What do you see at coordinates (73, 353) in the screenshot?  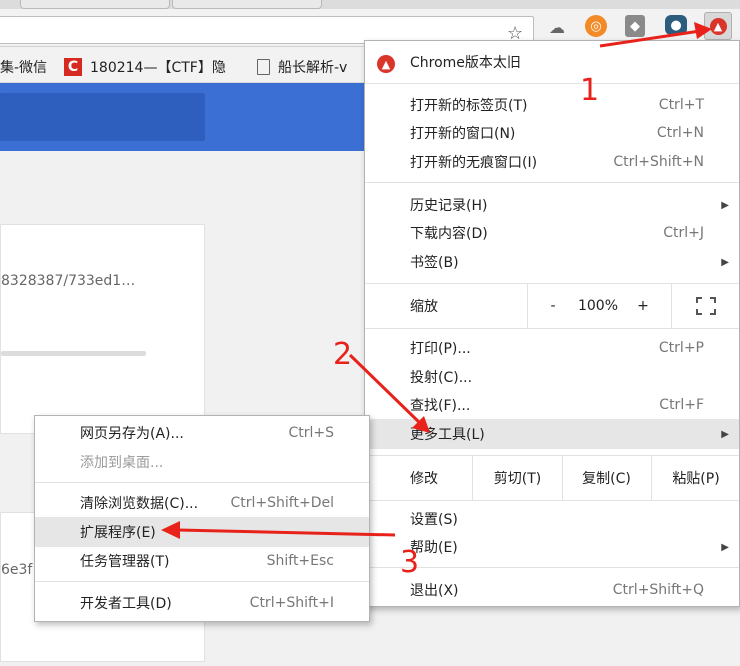 I see `progress-bar` at bounding box center [73, 353].